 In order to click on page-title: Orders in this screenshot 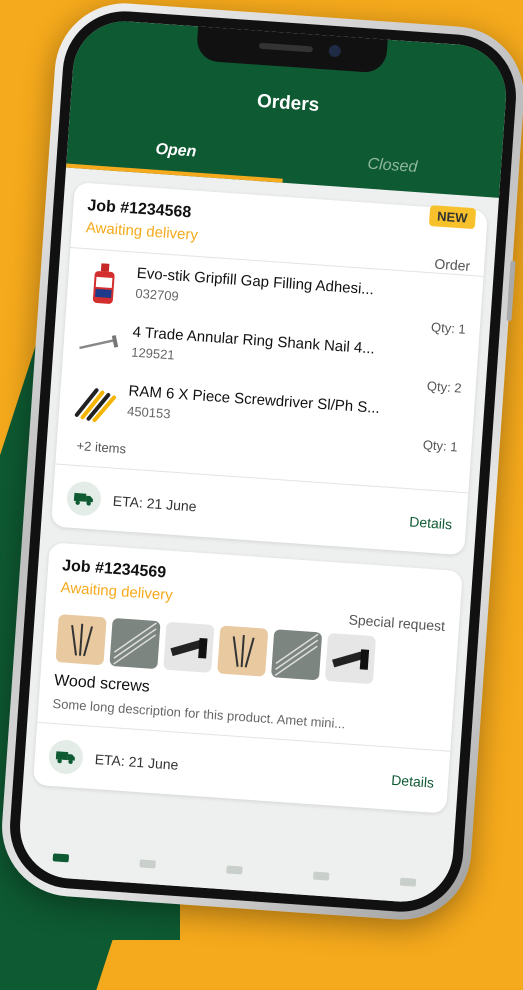, I will do `click(288, 103)`.